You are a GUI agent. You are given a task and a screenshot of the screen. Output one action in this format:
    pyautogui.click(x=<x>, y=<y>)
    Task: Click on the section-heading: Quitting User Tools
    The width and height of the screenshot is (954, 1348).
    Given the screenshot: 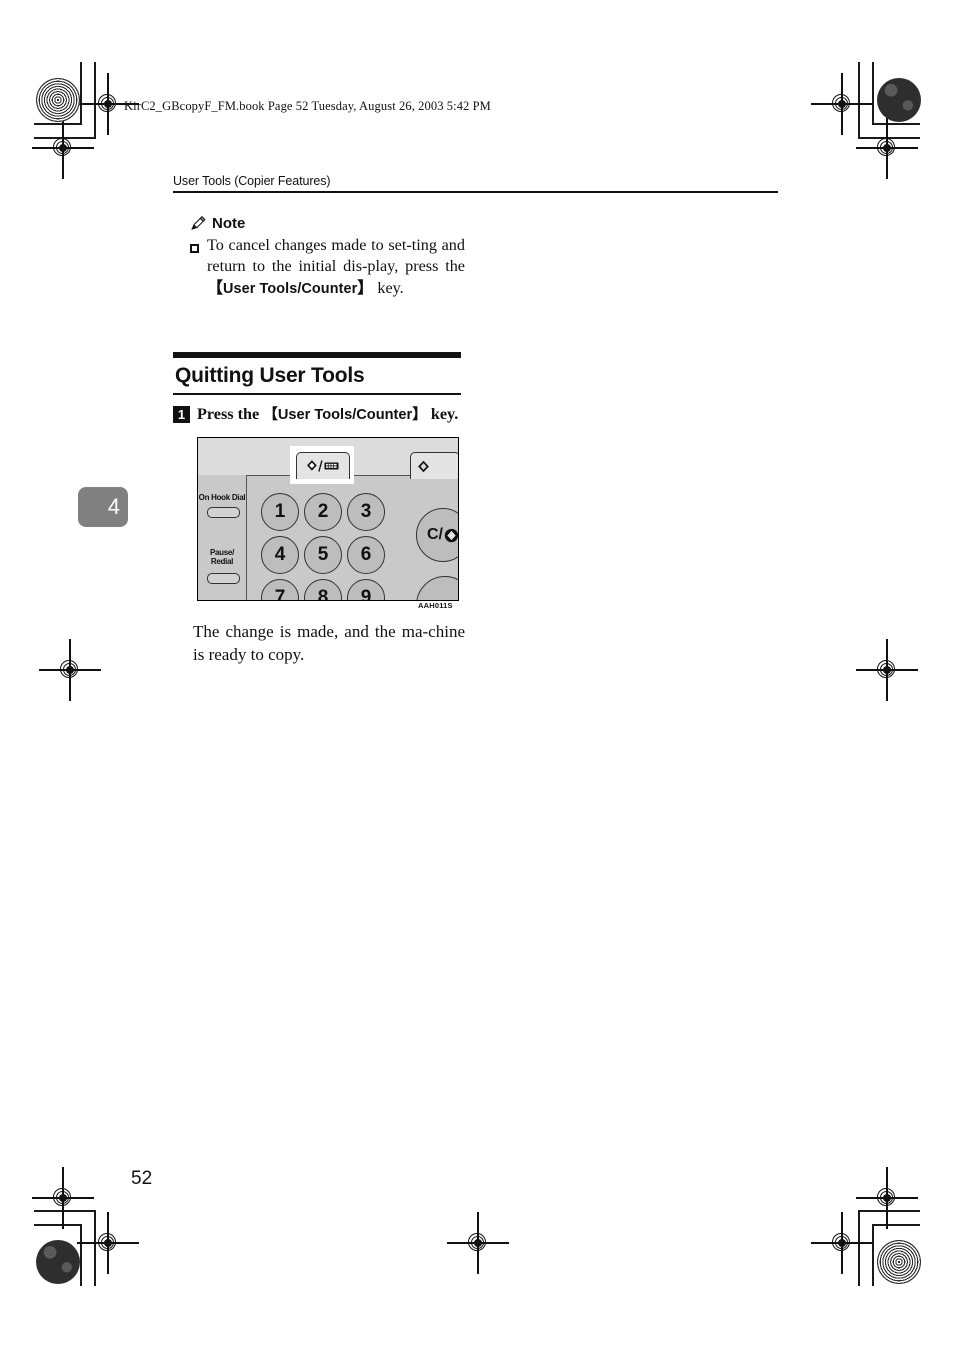 What is the action you would take?
    pyautogui.click(x=317, y=373)
    